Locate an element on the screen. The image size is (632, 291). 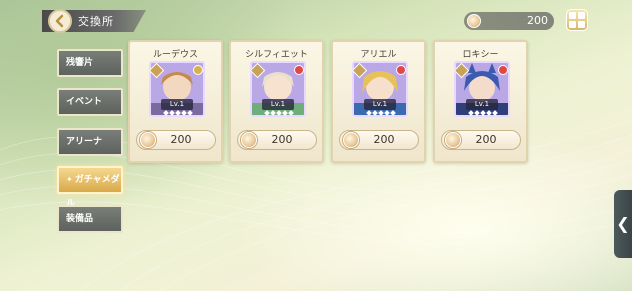
tab-gacha-medal: ✦ ガチャメダル is located at coordinates (90, 187).